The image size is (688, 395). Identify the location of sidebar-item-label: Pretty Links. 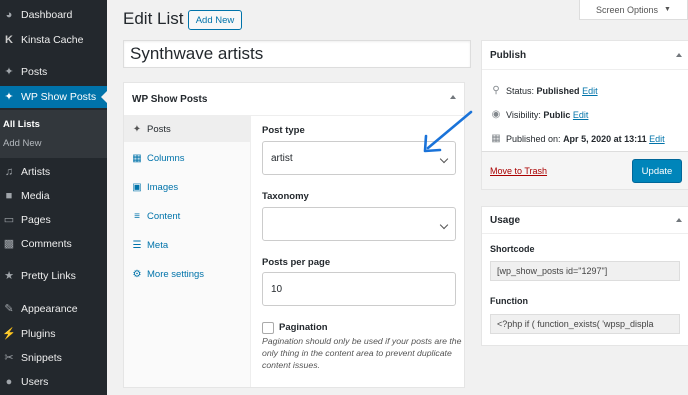
(48, 276).